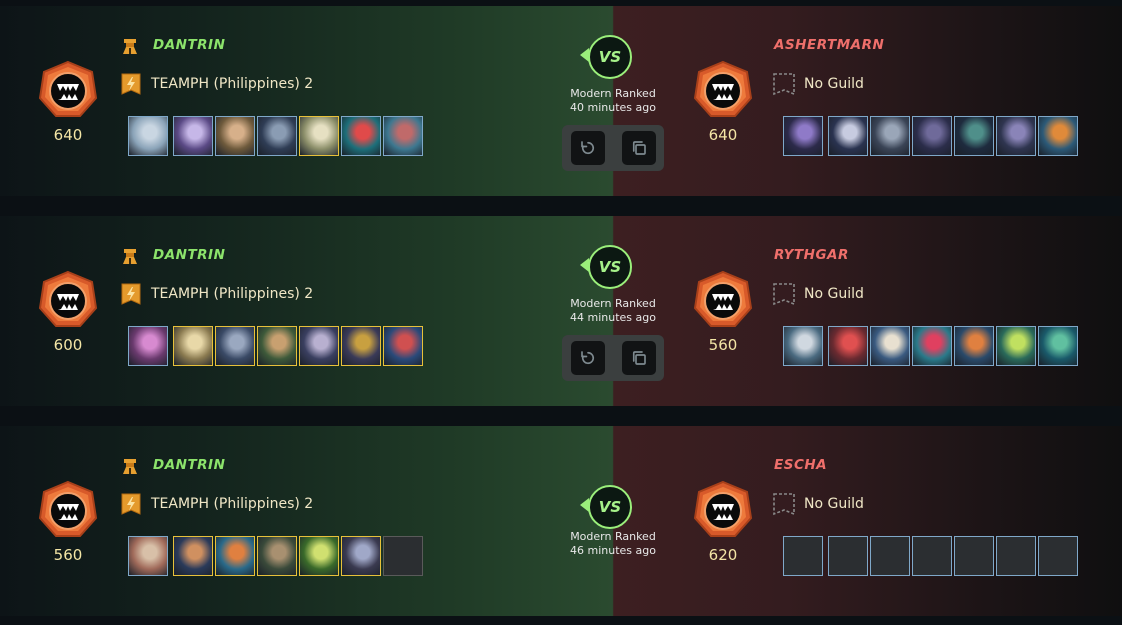 The height and width of the screenshot is (625, 1122). I want to click on battle-actions, so click(613, 148).